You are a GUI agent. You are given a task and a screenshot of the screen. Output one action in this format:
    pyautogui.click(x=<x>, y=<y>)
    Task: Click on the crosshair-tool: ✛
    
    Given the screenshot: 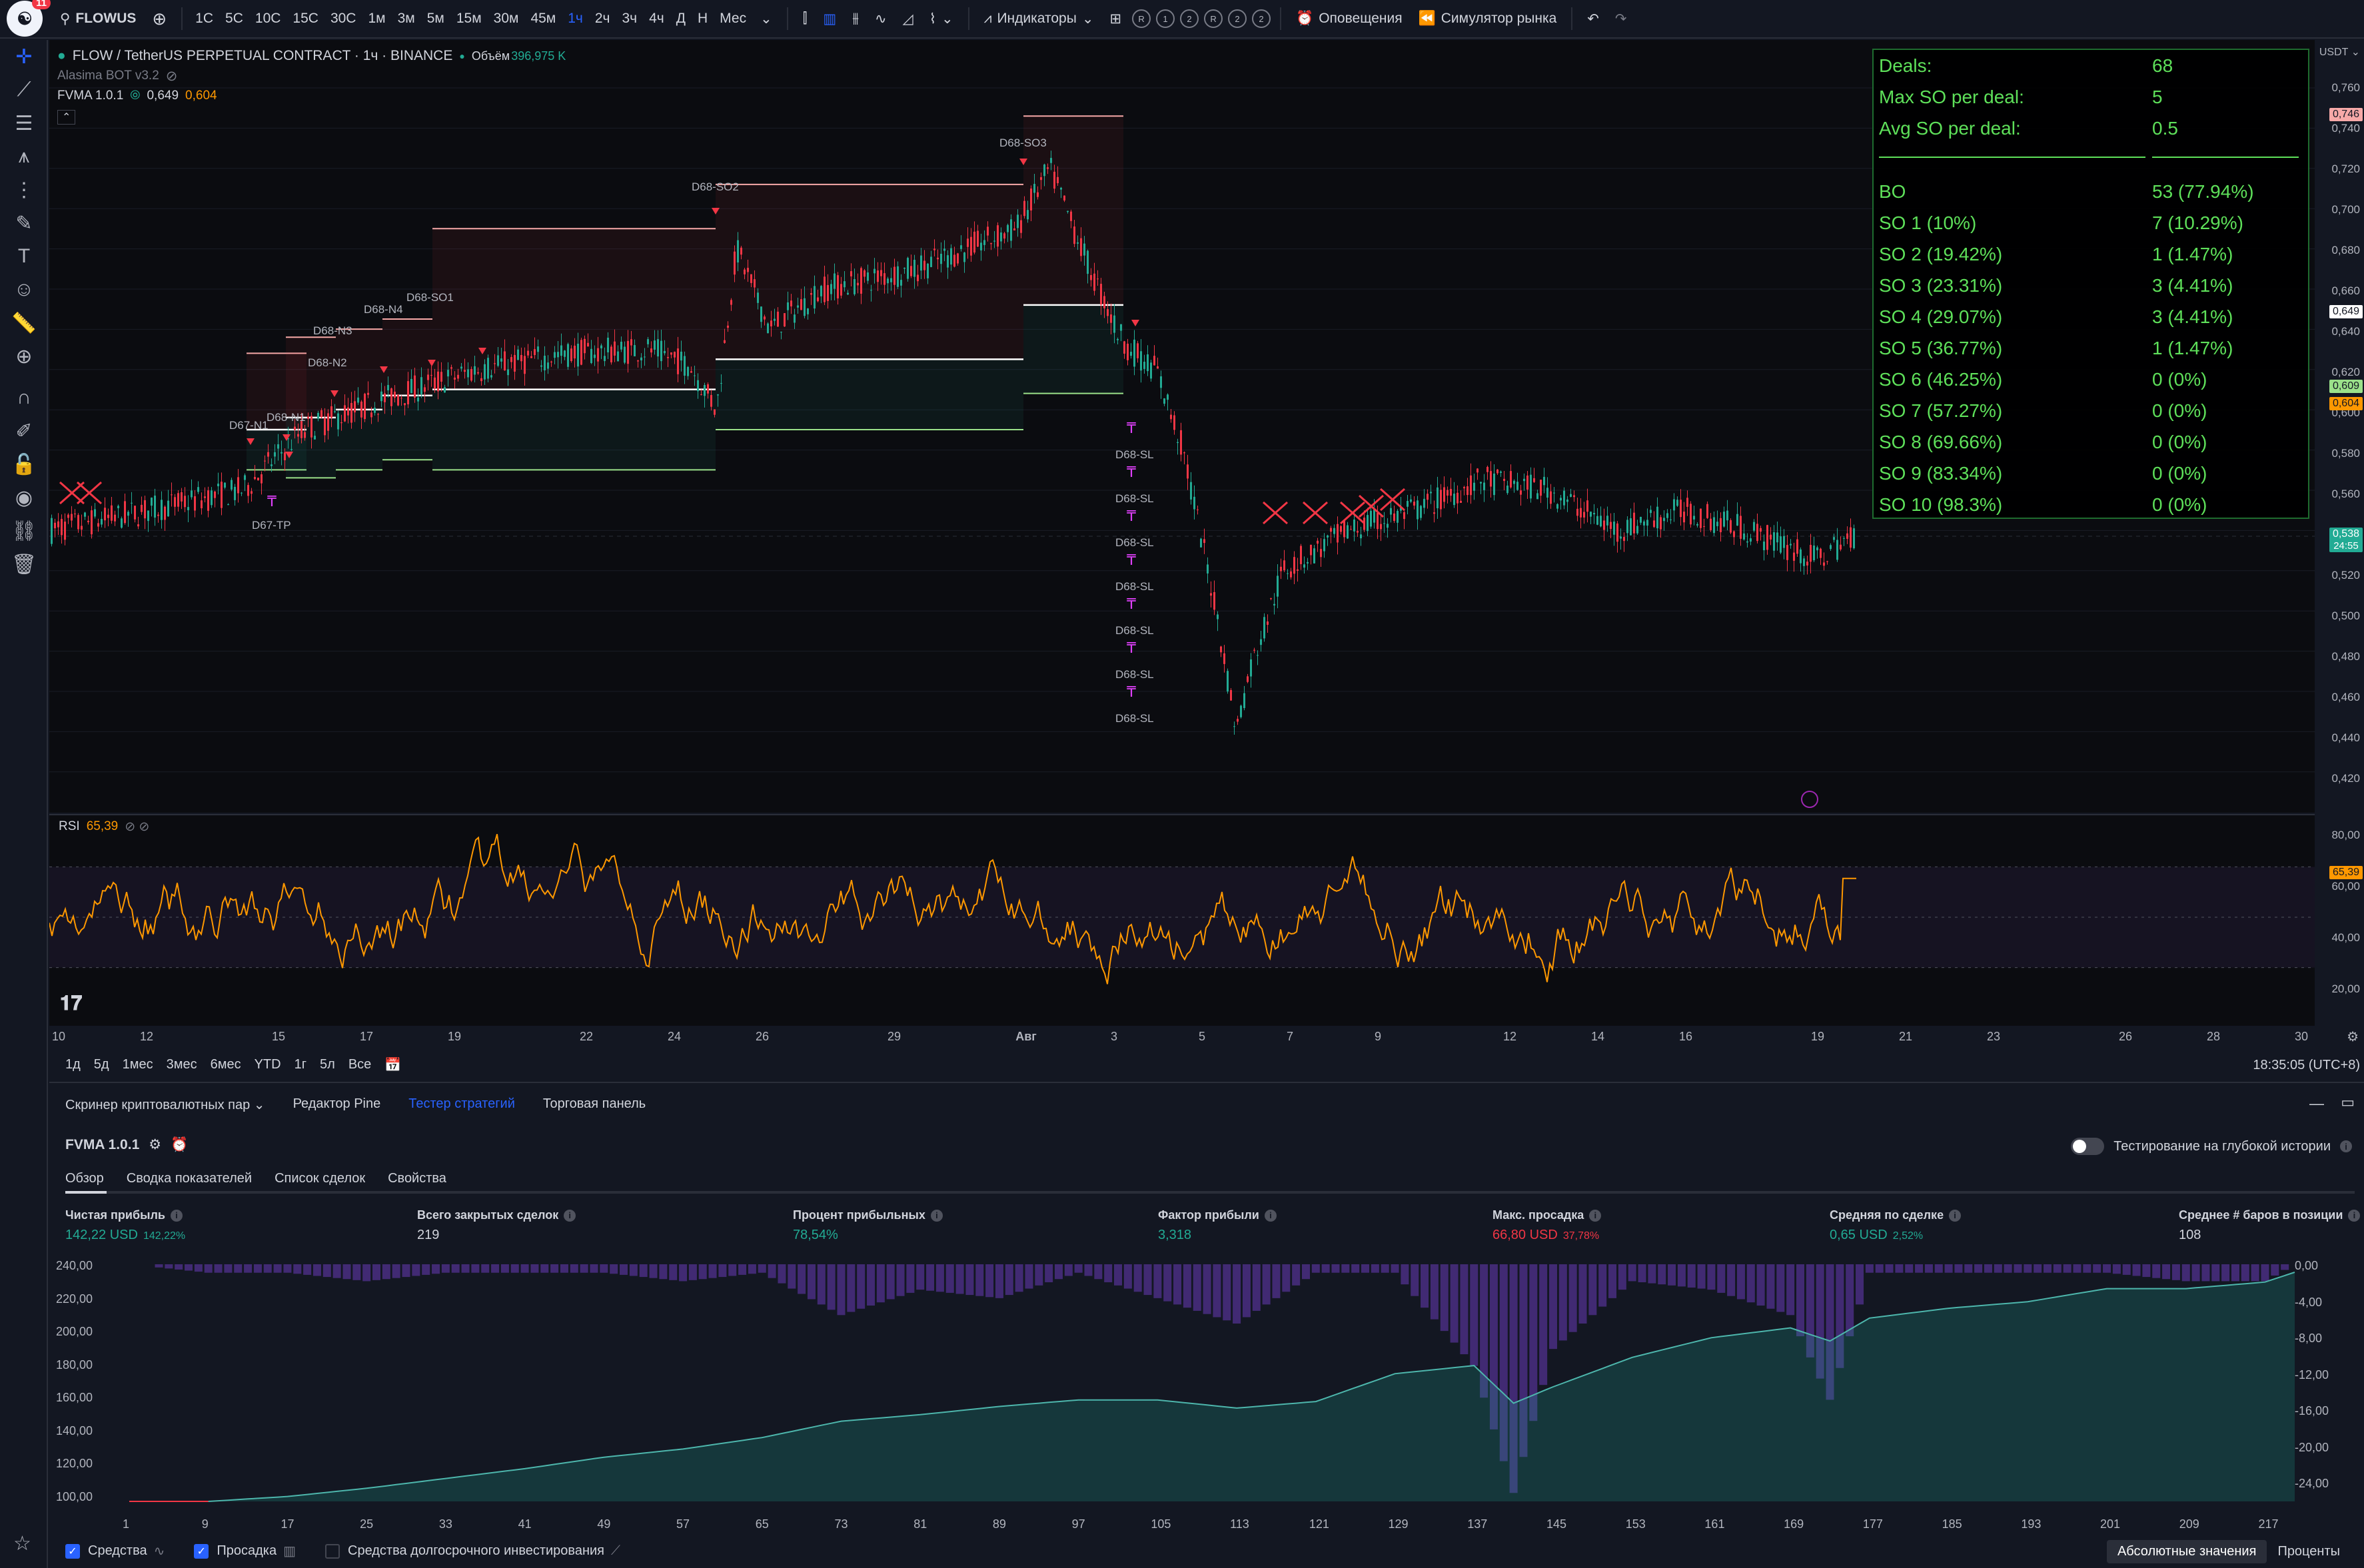 What is the action you would take?
    pyautogui.click(x=24, y=56)
    